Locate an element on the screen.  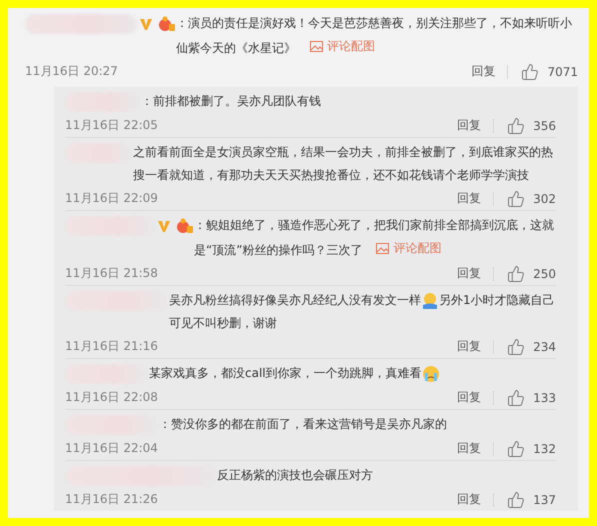
like-button: 302 is located at coordinates (531, 199).